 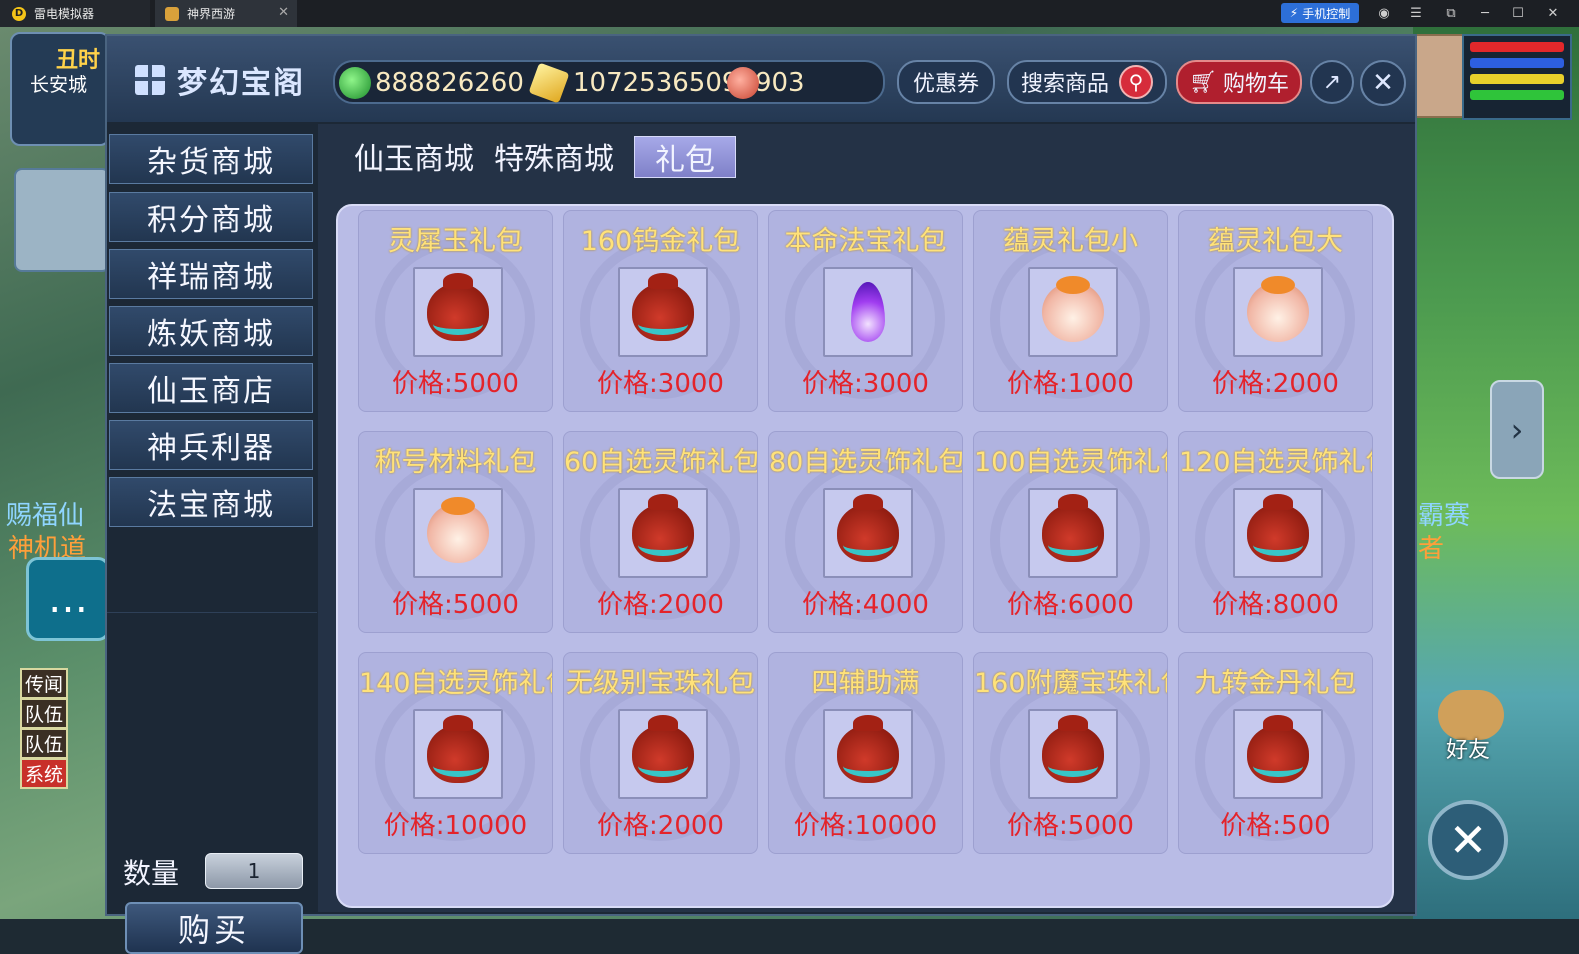 I want to click on item-card: 四辅助满价格:10000, so click(x=865, y=753).